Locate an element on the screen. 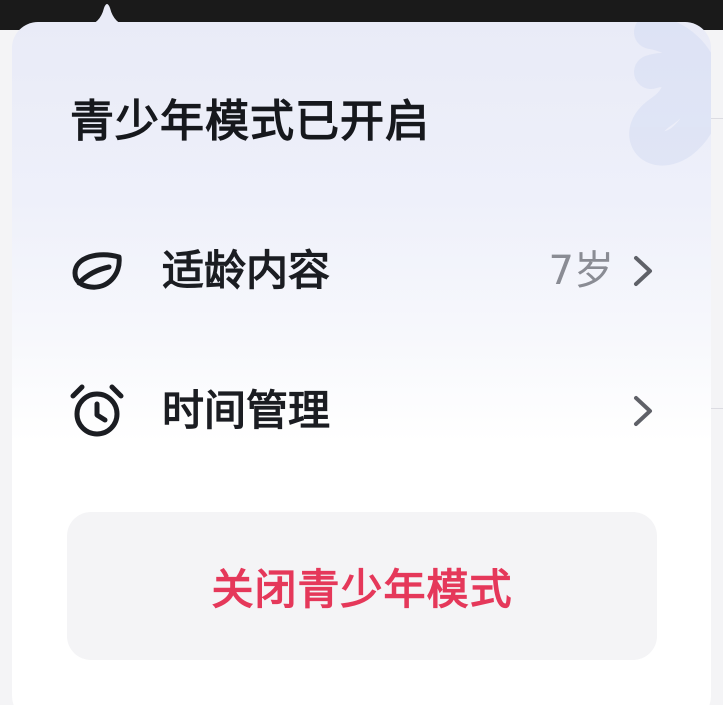  close-teen-mode-label: 关闭青少年模式 is located at coordinates (362, 589).